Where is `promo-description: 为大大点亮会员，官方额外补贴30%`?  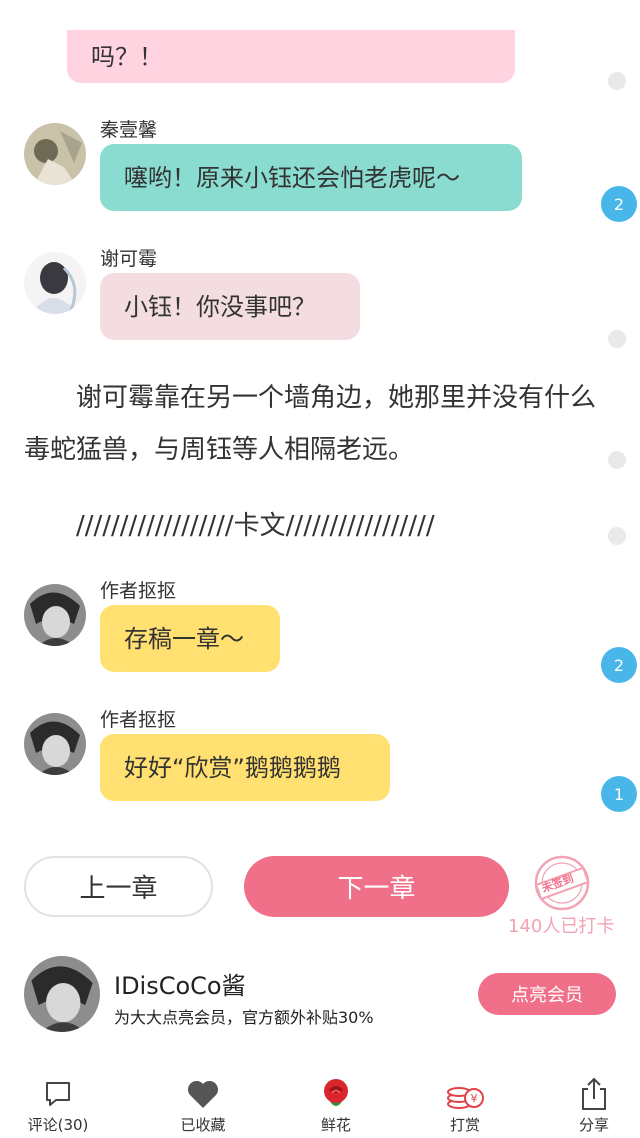 promo-description: 为大大点亮会员，官方额外补贴30% is located at coordinates (244, 1017).